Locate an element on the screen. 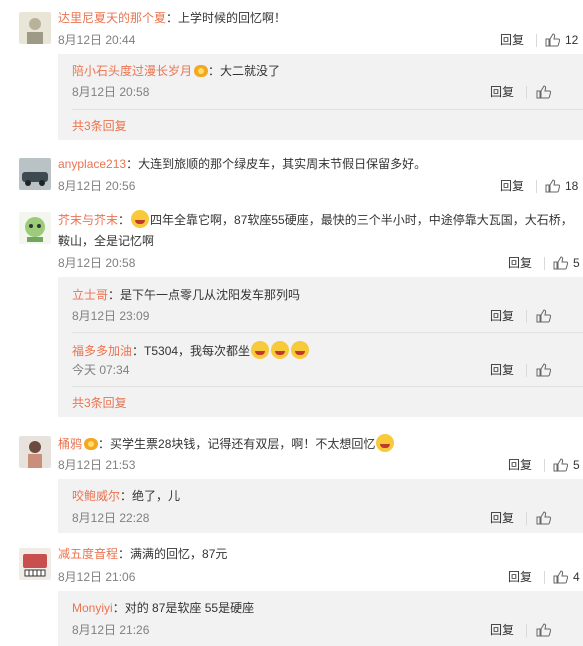 This screenshot has height=646, width=583. username-link: 芥末与芥末 is located at coordinates (88, 220).